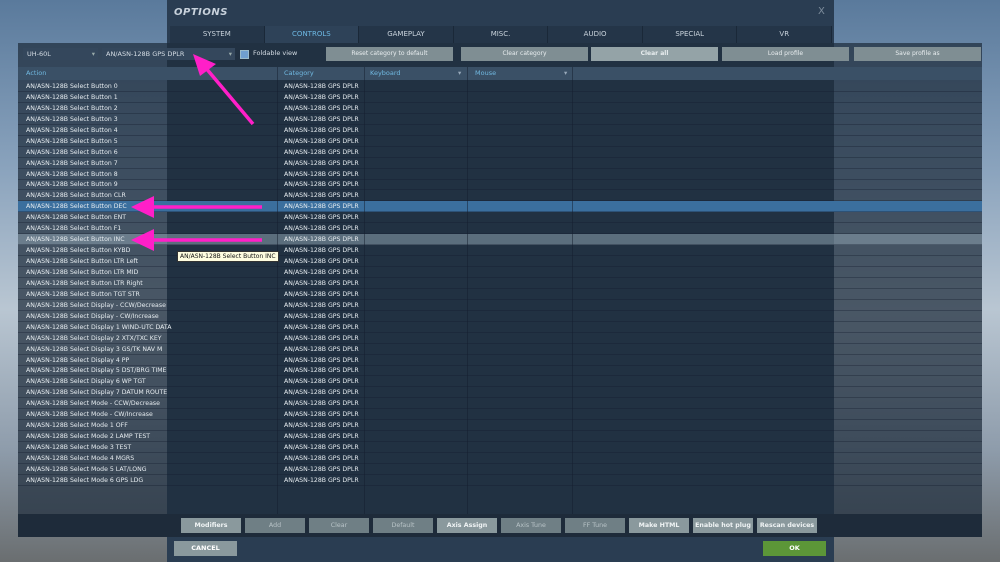 The image size is (1000, 562). I want to click on arrow-to-category-select, so click(229, 95).